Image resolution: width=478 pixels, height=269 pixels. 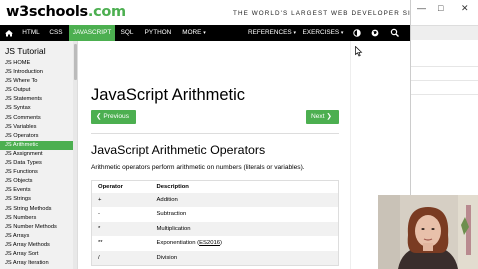 I want to click on sidebar-item: JS HOME, so click(x=36, y=63).